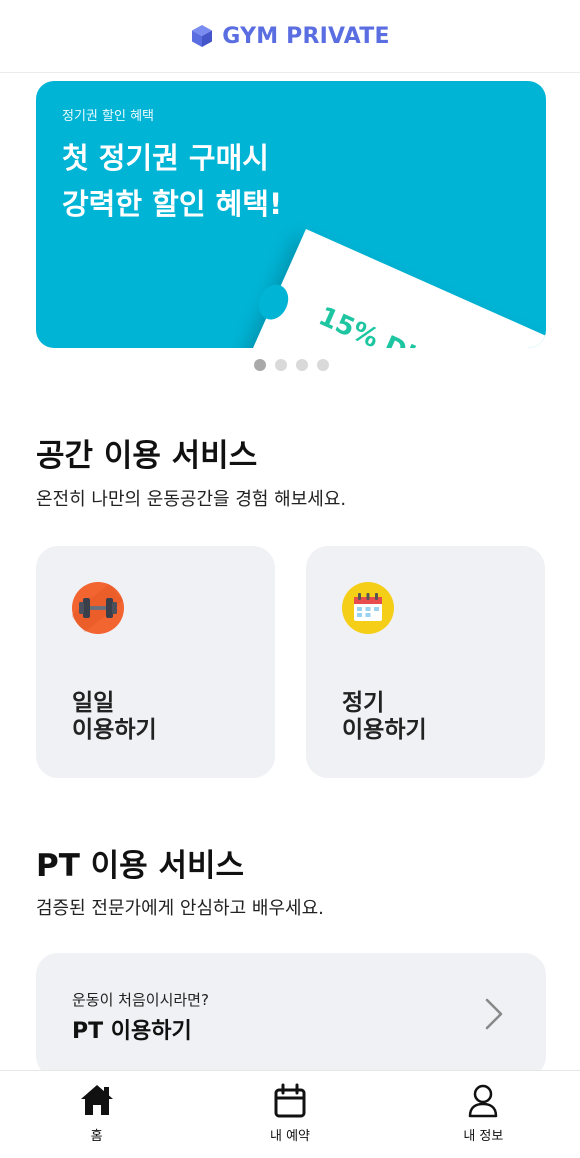 The width and height of the screenshot is (580, 1158). Describe the element at coordinates (363, 703) in the screenshot. I see `regular-use-label-line1: 정기` at that location.